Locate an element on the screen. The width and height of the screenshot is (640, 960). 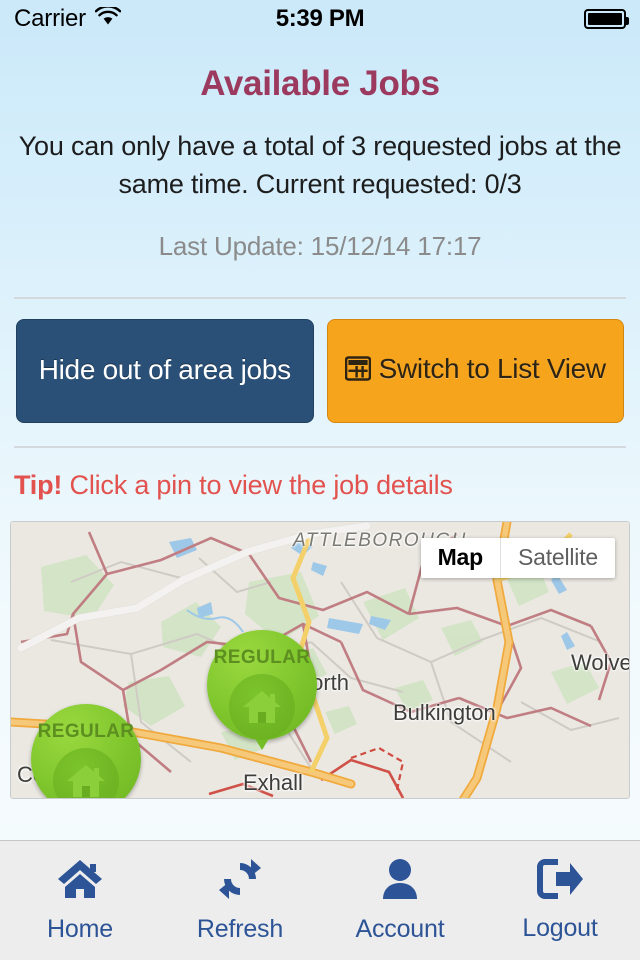
account-person-icon is located at coordinates (400, 881).